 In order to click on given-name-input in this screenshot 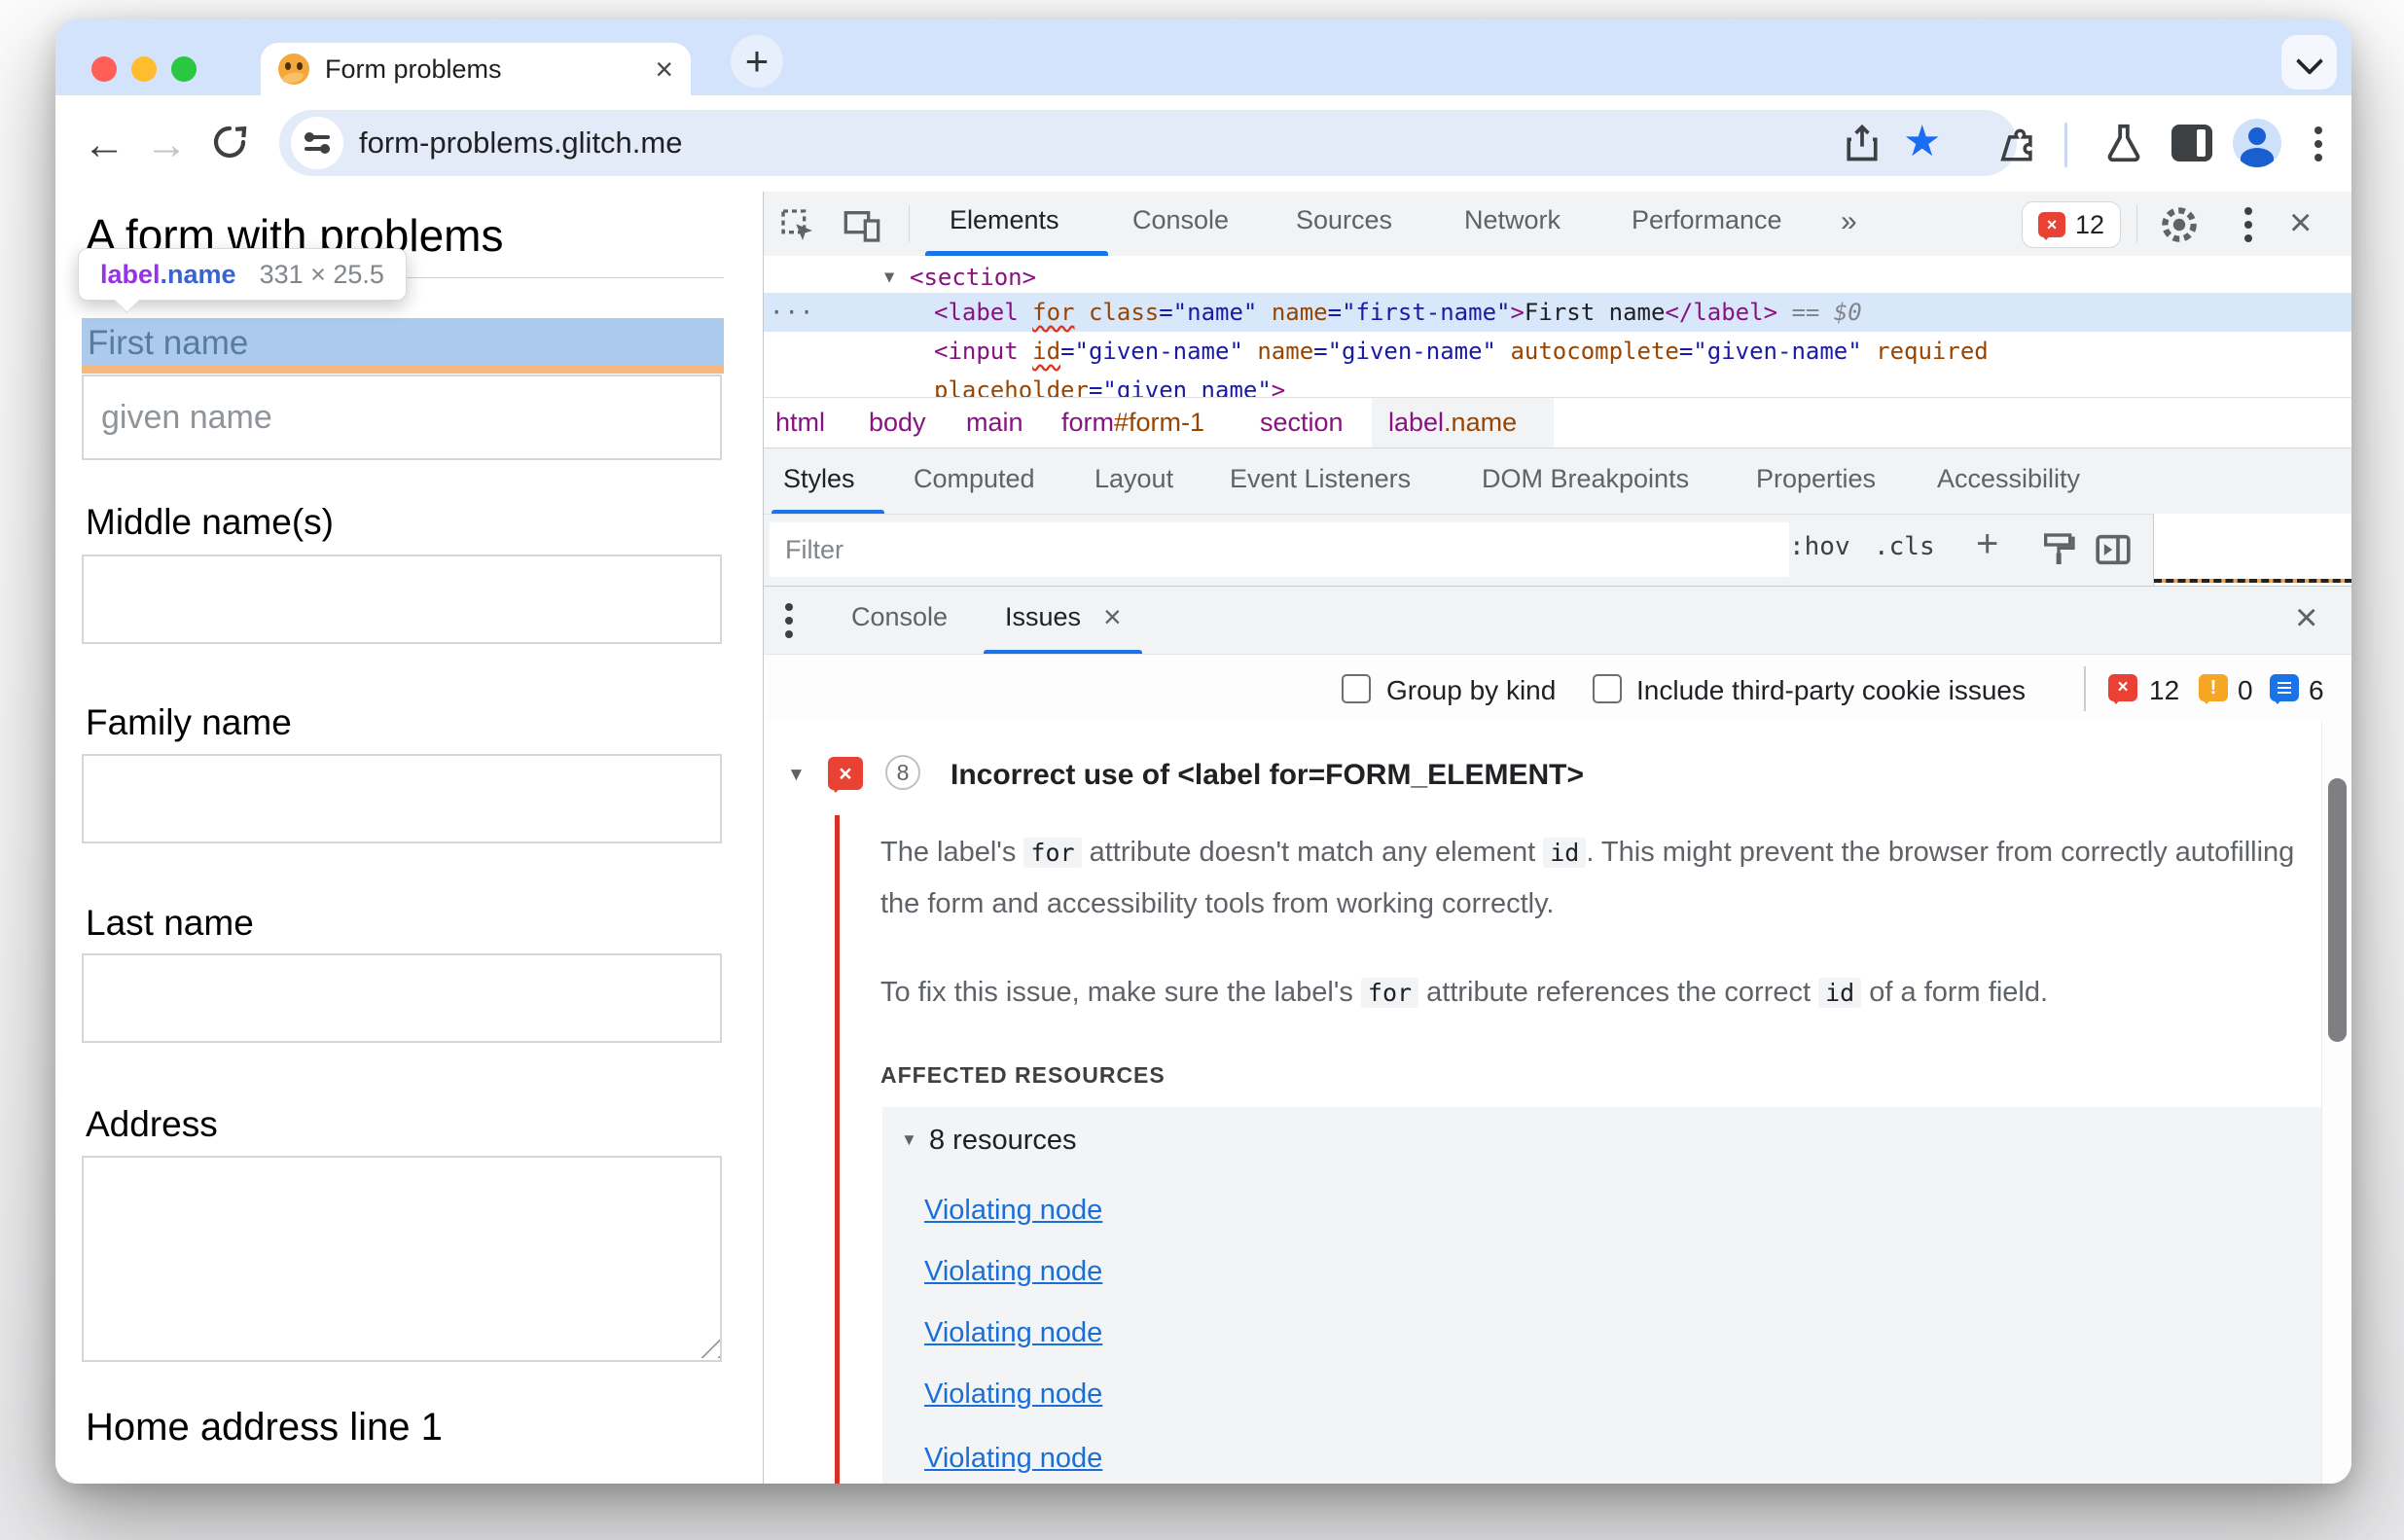, I will do `click(402, 417)`.